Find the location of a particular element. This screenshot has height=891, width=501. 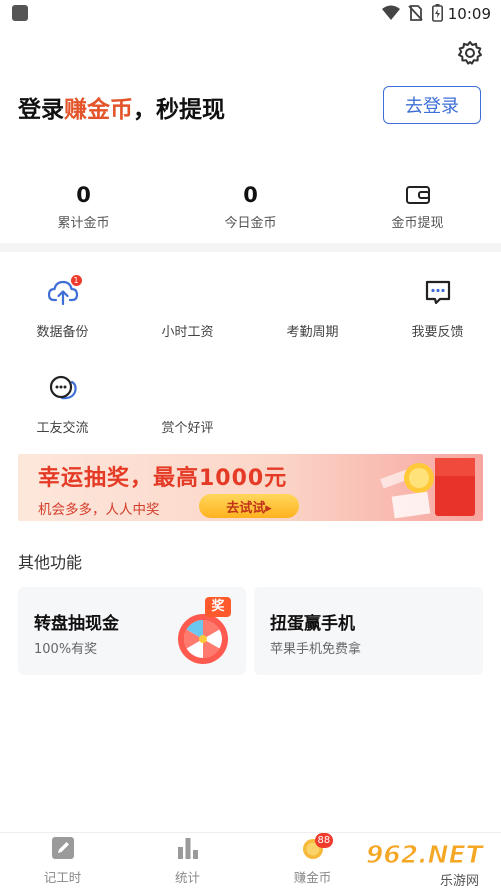

card-wheel-cash: 转盘抽现金 100%有奖 奖 is located at coordinates (132, 631).